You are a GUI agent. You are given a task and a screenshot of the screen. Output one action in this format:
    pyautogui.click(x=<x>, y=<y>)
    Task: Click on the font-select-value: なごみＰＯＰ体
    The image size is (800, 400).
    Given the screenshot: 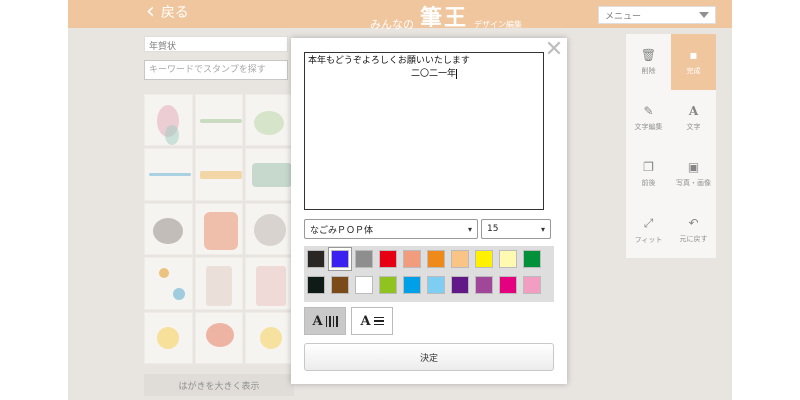 What is the action you would take?
    pyautogui.click(x=342, y=230)
    